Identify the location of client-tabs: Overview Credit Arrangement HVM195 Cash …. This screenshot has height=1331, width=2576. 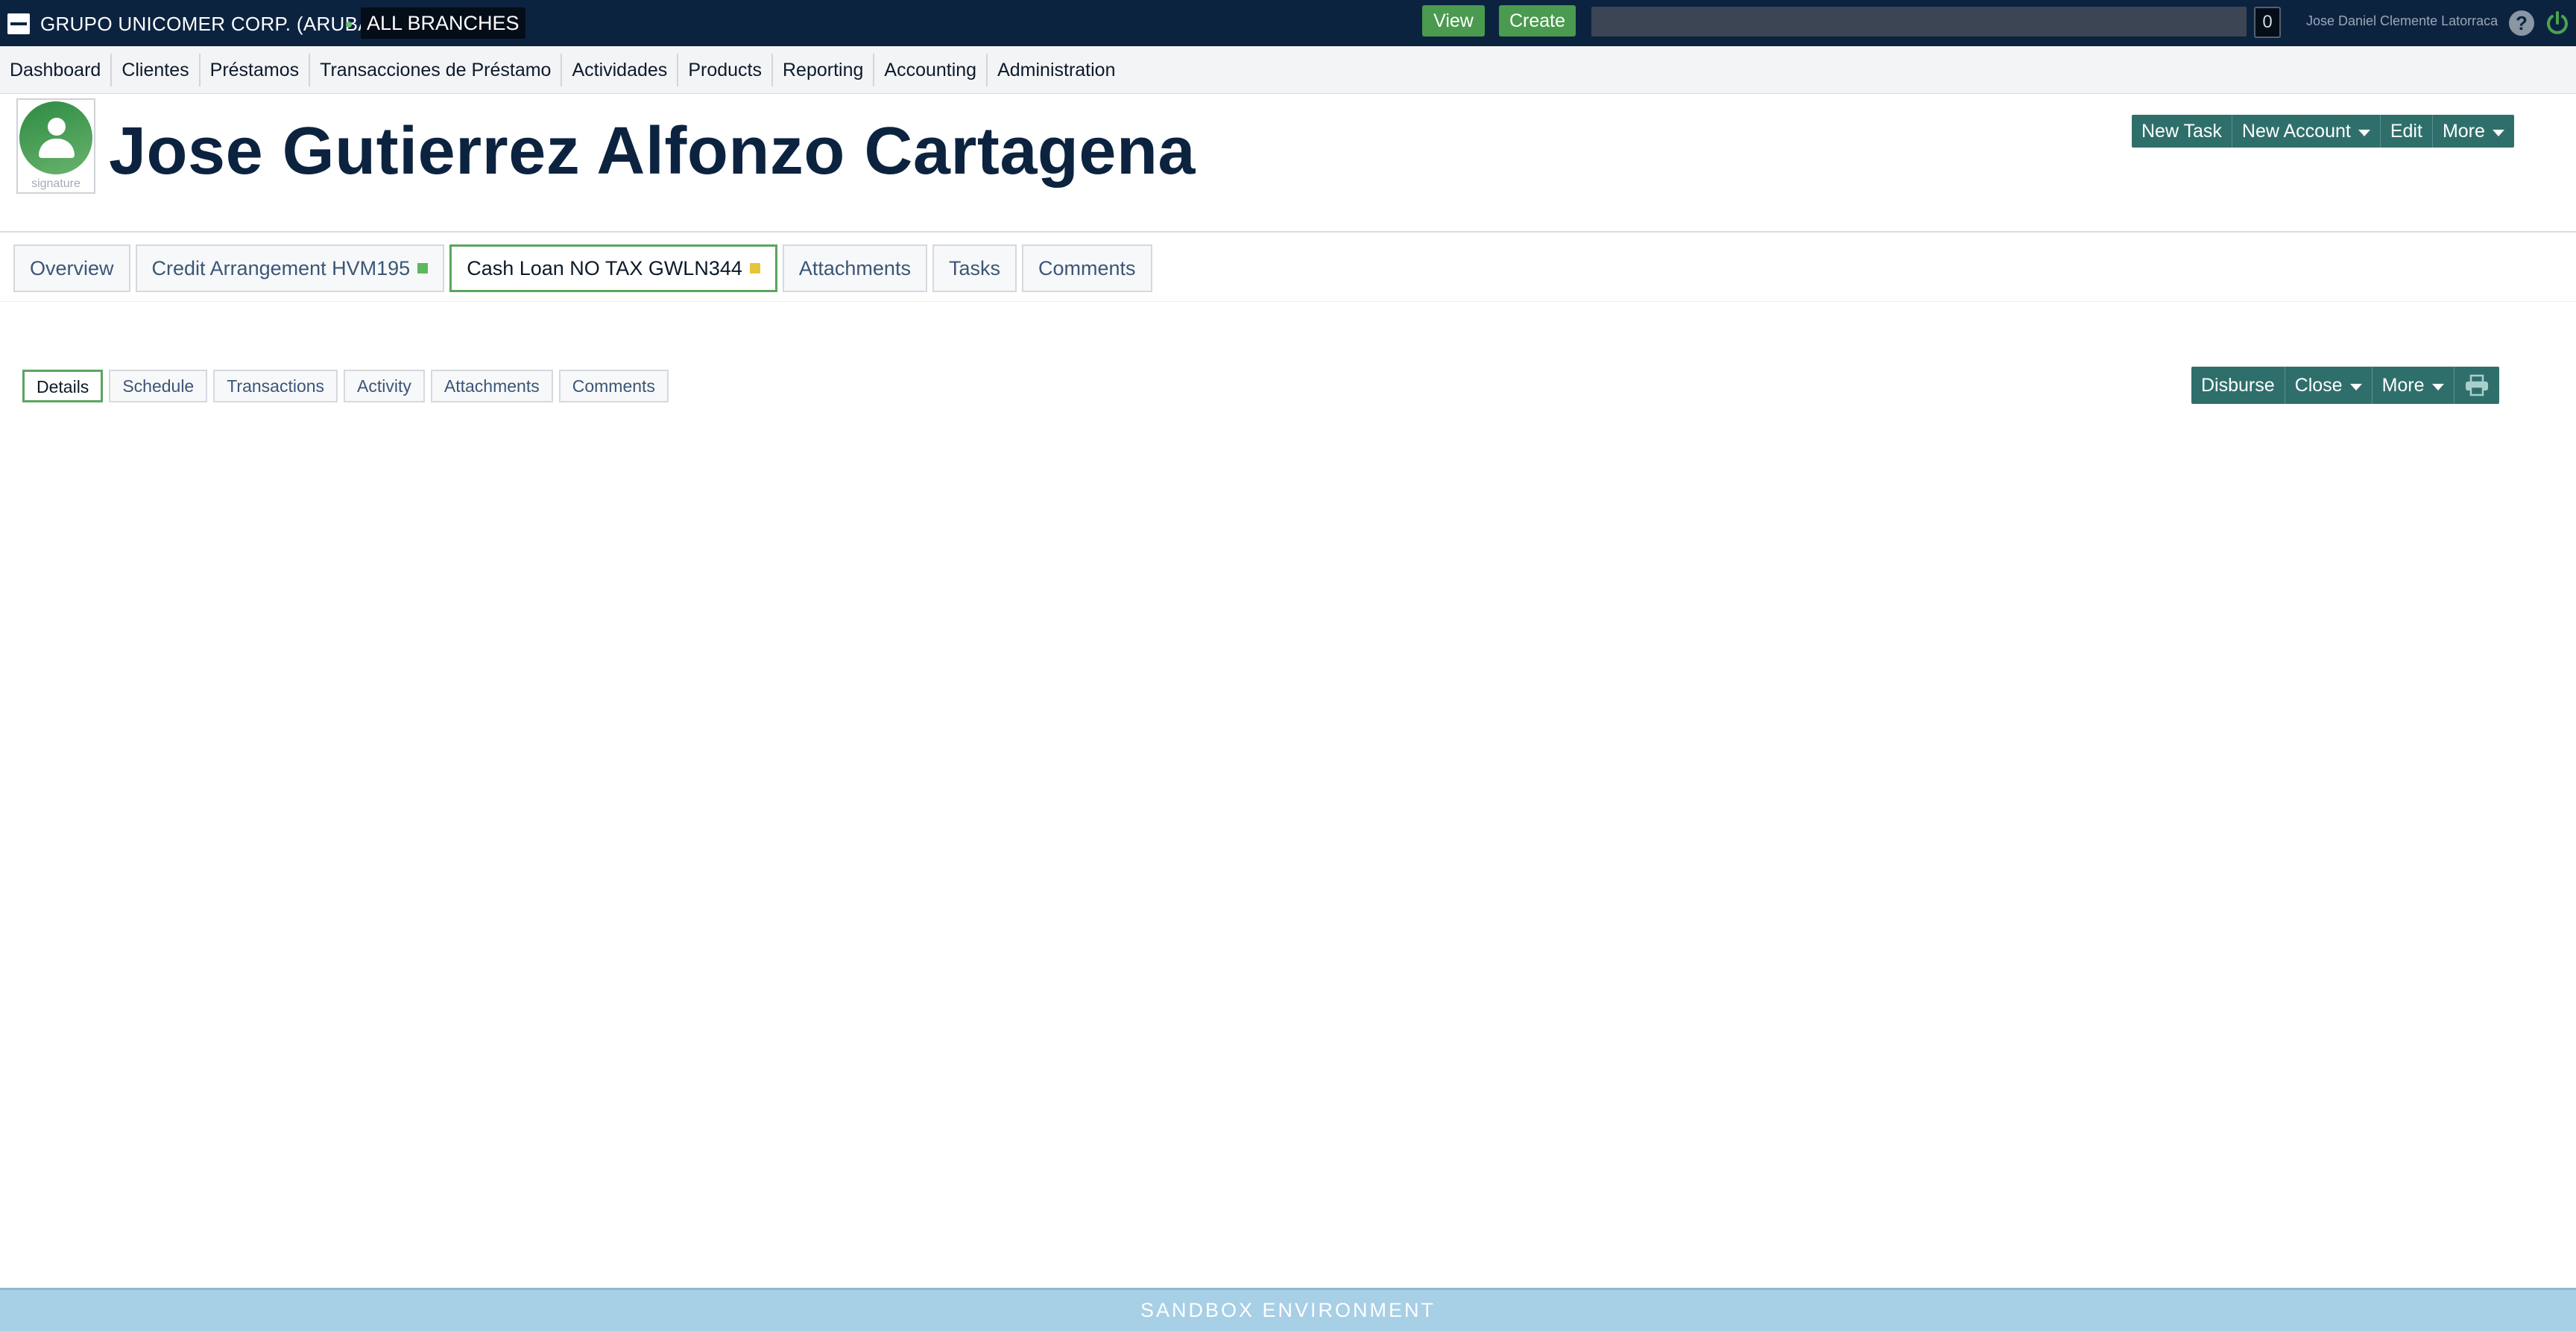
(582, 268).